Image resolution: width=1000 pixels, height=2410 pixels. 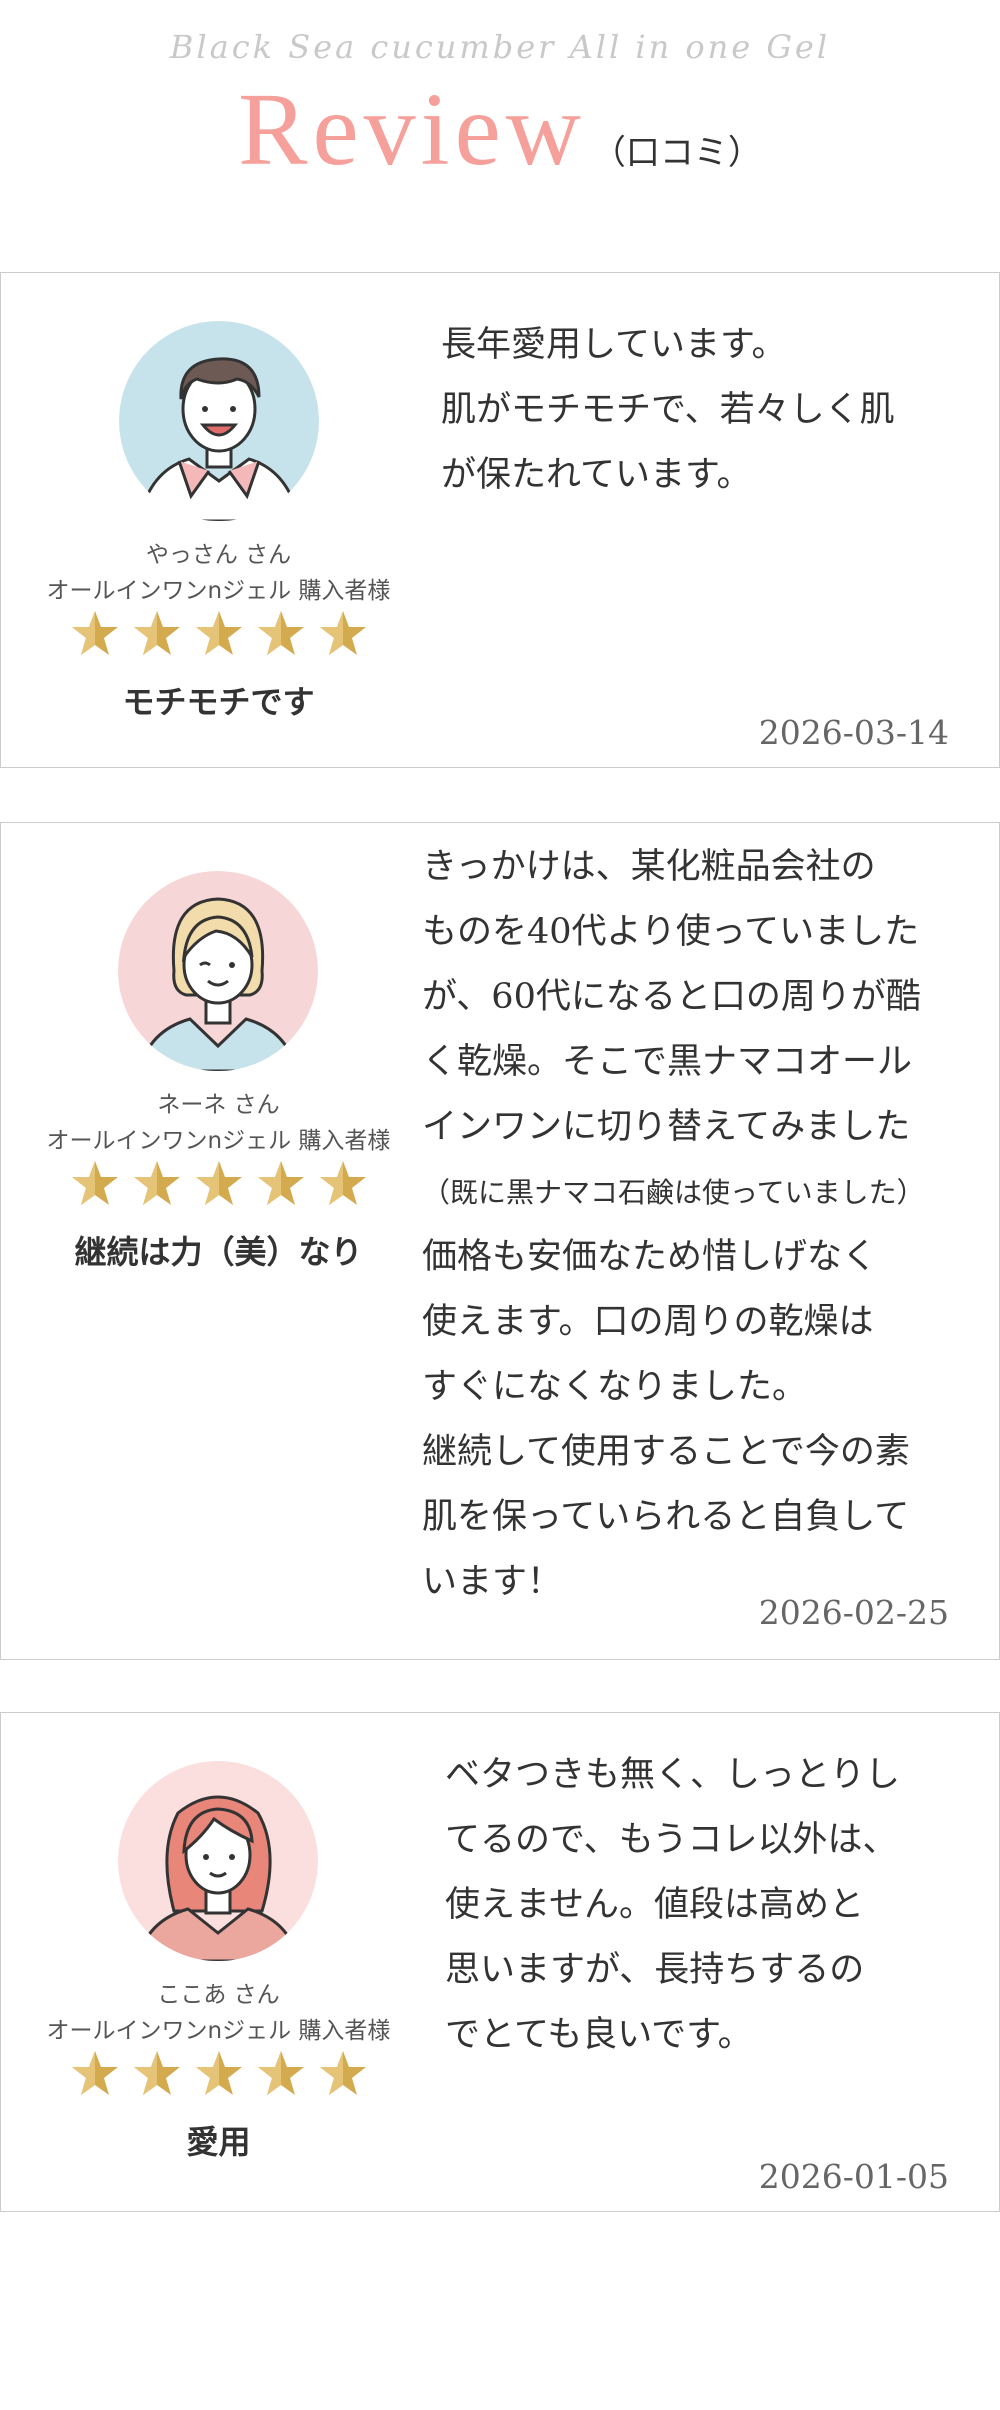 I want to click on review-body-line: 思いますが、長持ちするの, so click(x=655, y=1970).